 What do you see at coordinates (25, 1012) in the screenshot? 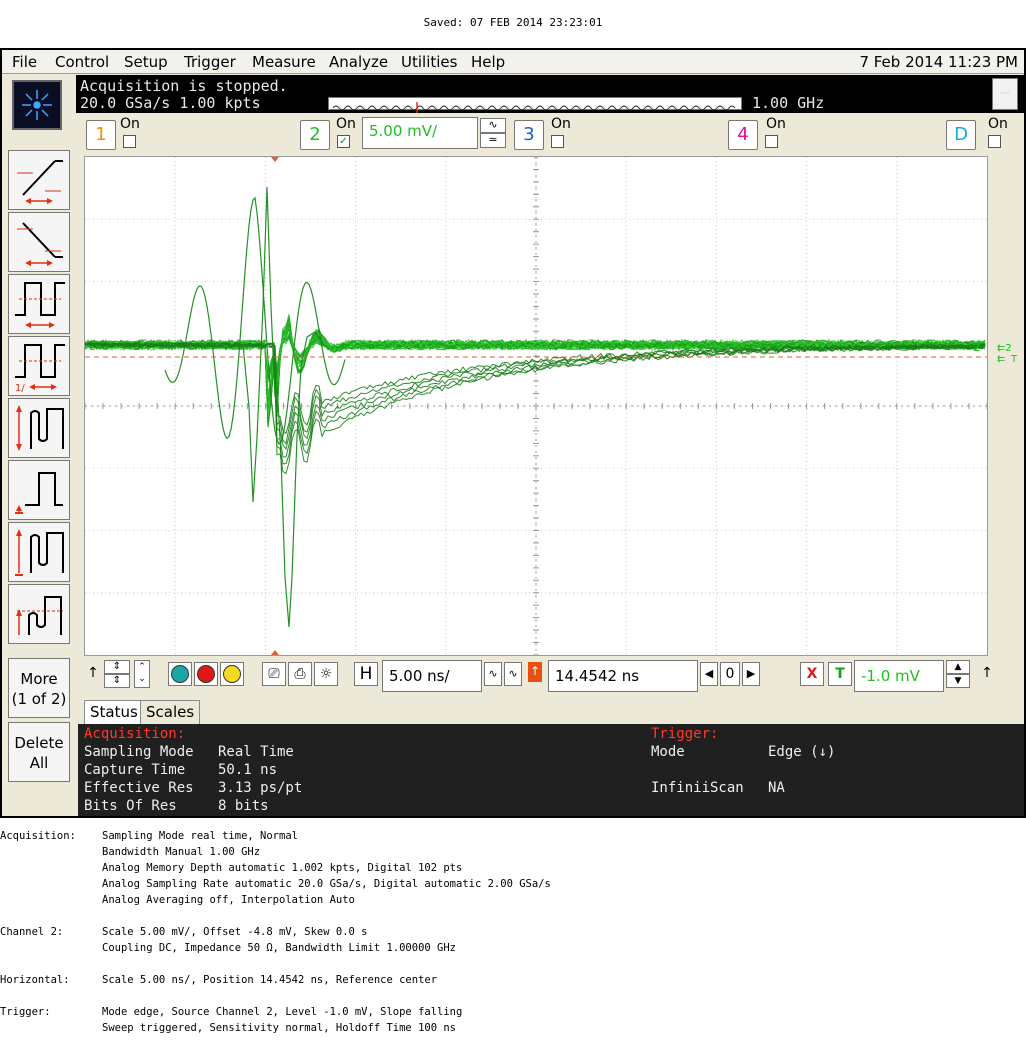
I see `summary-section-label: Trigger:` at bounding box center [25, 1012].